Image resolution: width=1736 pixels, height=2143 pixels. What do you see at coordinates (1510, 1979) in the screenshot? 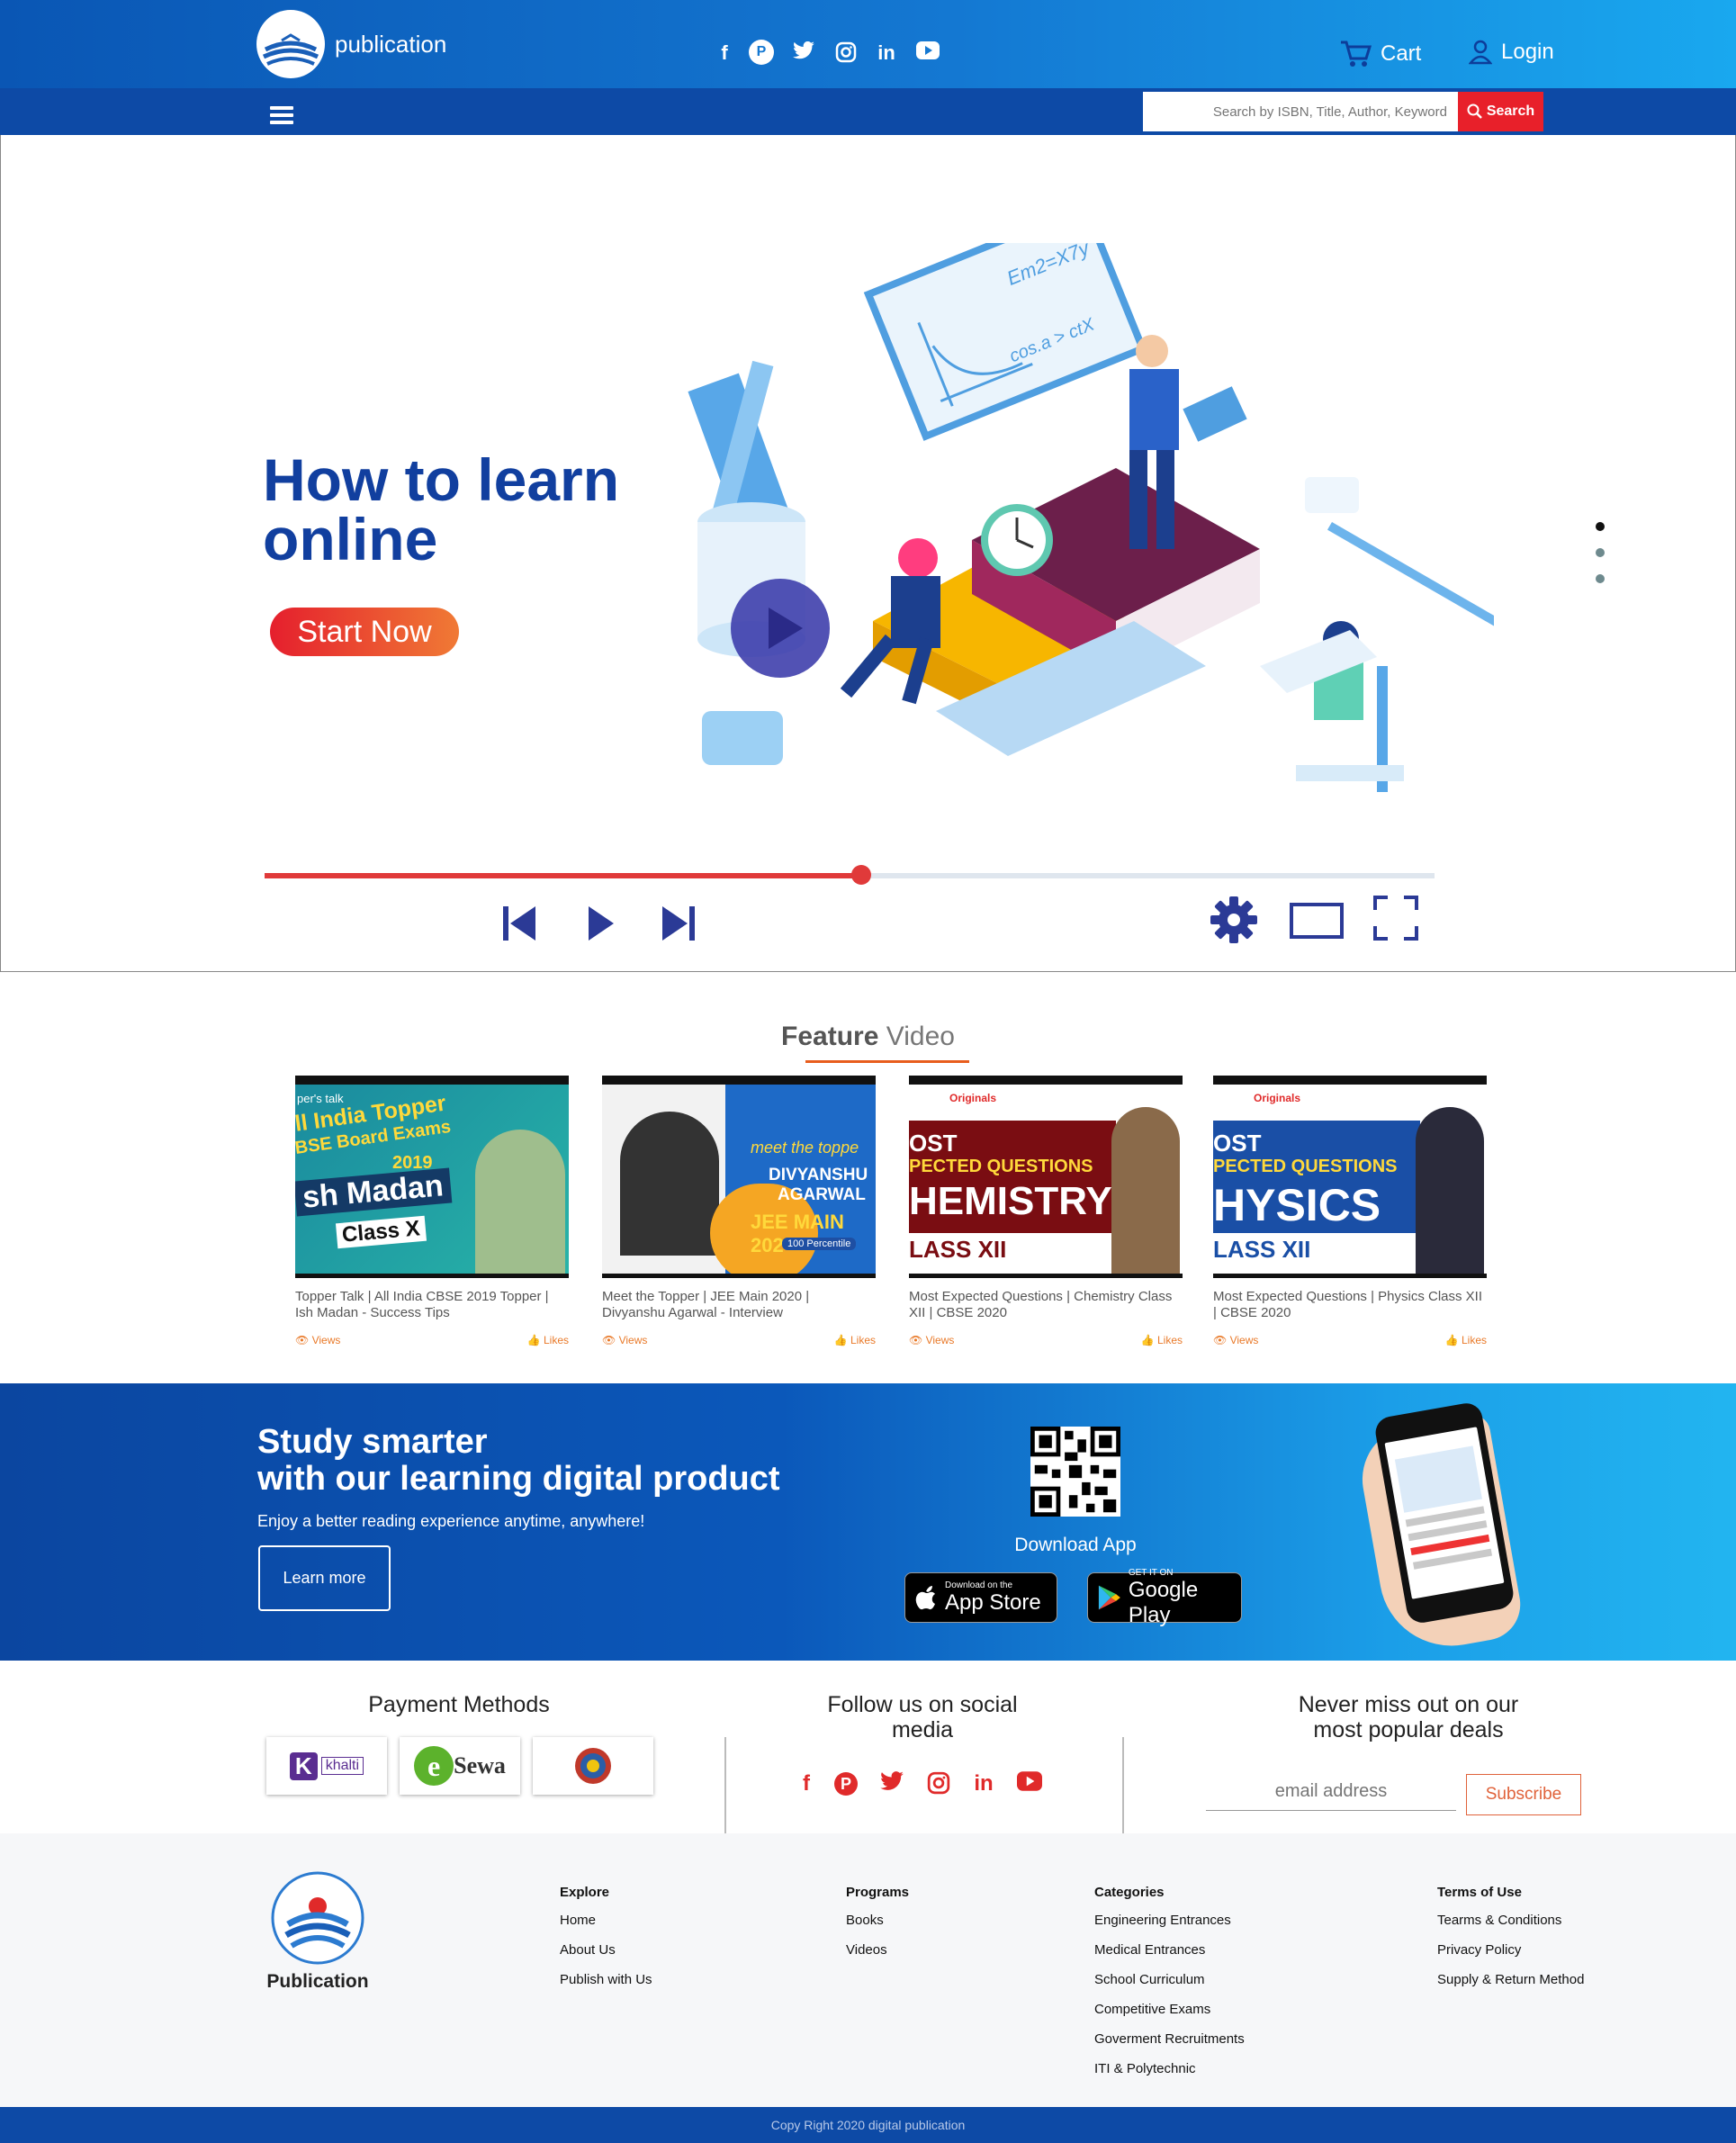
I see `footer-link-return: Supply & Return Method` at bounding box center [1510, 1979].